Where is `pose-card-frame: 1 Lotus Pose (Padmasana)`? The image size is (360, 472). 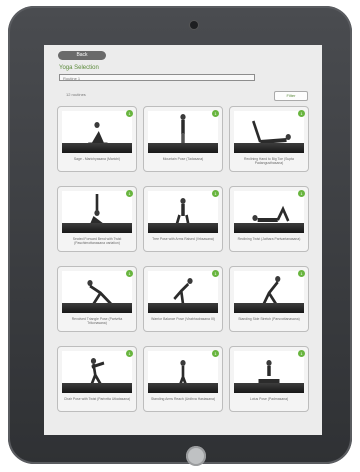
pose-card-frame: 1 Lotus Pose (Padmasana) is located at coordinates (269, 379).